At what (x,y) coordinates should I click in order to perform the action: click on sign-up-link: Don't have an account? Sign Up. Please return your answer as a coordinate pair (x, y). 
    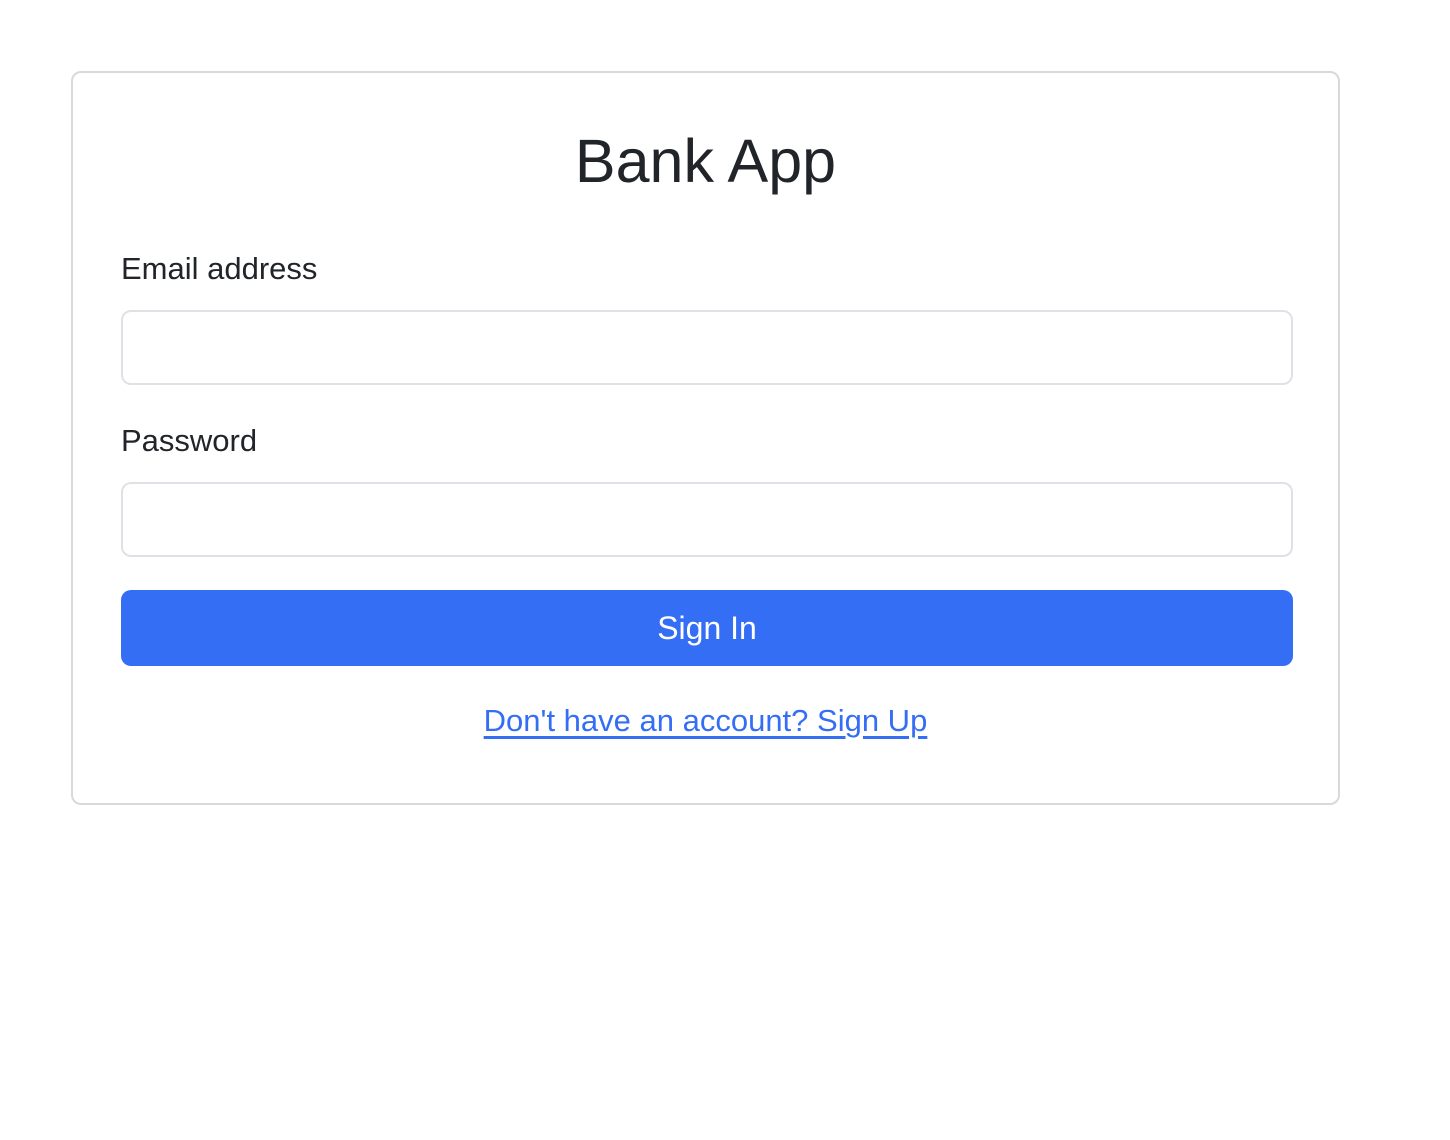
    Looking at the image, I should click on (706, 720).